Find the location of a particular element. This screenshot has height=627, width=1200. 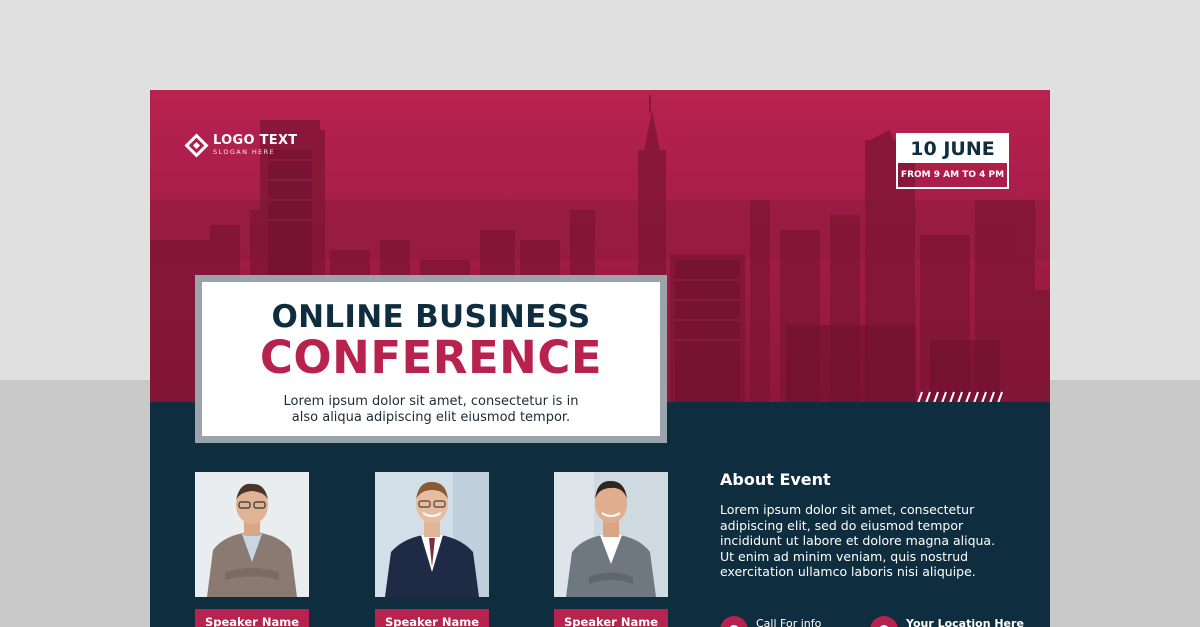

logo: LOGO TEXT SLOGAN HERE is located at coordinates (241, 145).